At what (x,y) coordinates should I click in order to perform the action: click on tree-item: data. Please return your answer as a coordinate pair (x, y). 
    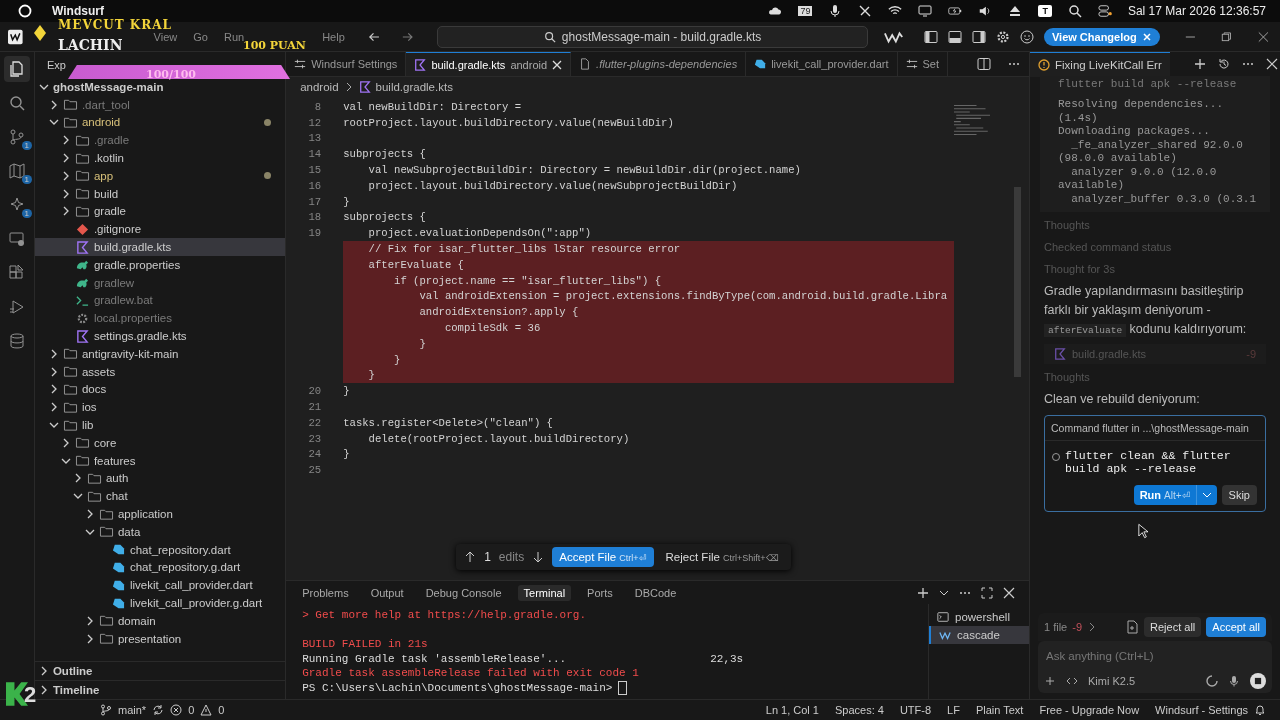
    Looking at the image, I should click on (160, 531).